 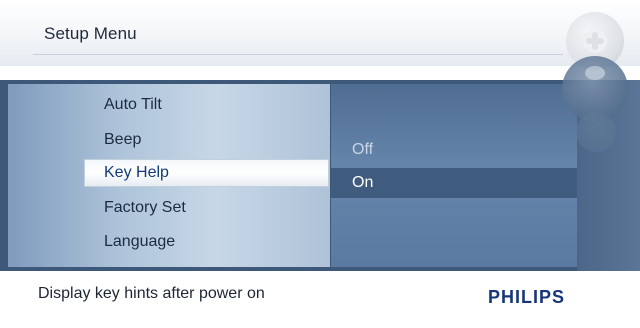 What do you see at coordinates (363, 182) in the screenshot?
I see `option-label: On` at bounding box center [363, 182].